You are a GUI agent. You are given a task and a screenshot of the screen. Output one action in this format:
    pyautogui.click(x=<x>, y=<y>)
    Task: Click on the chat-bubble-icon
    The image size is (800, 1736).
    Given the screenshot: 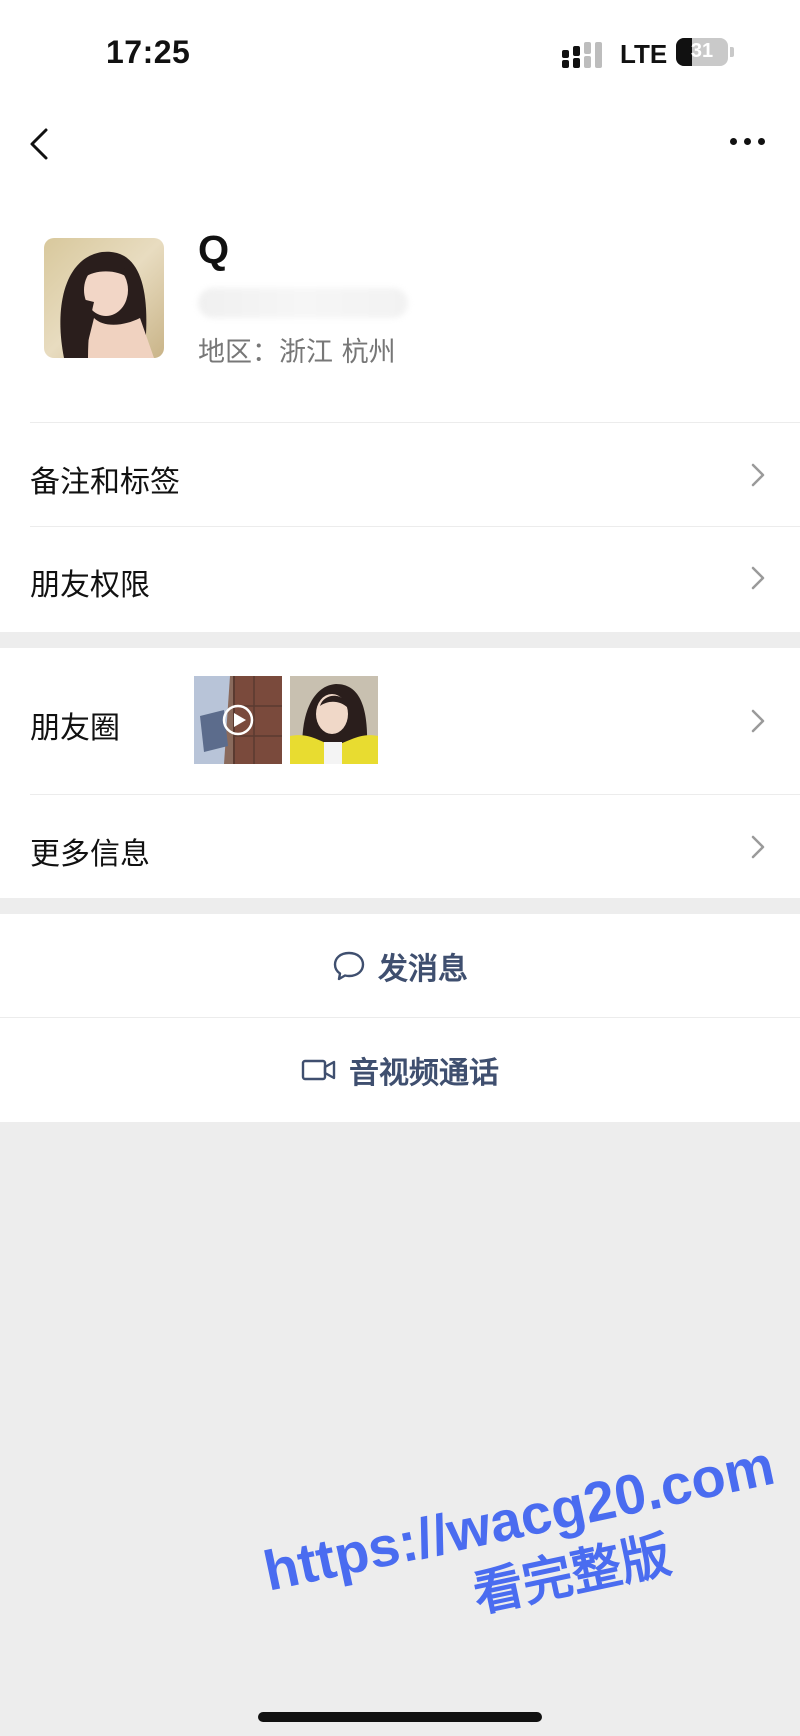 What is the action you would take?
    pyautogui.click(x=349, y=966)
    